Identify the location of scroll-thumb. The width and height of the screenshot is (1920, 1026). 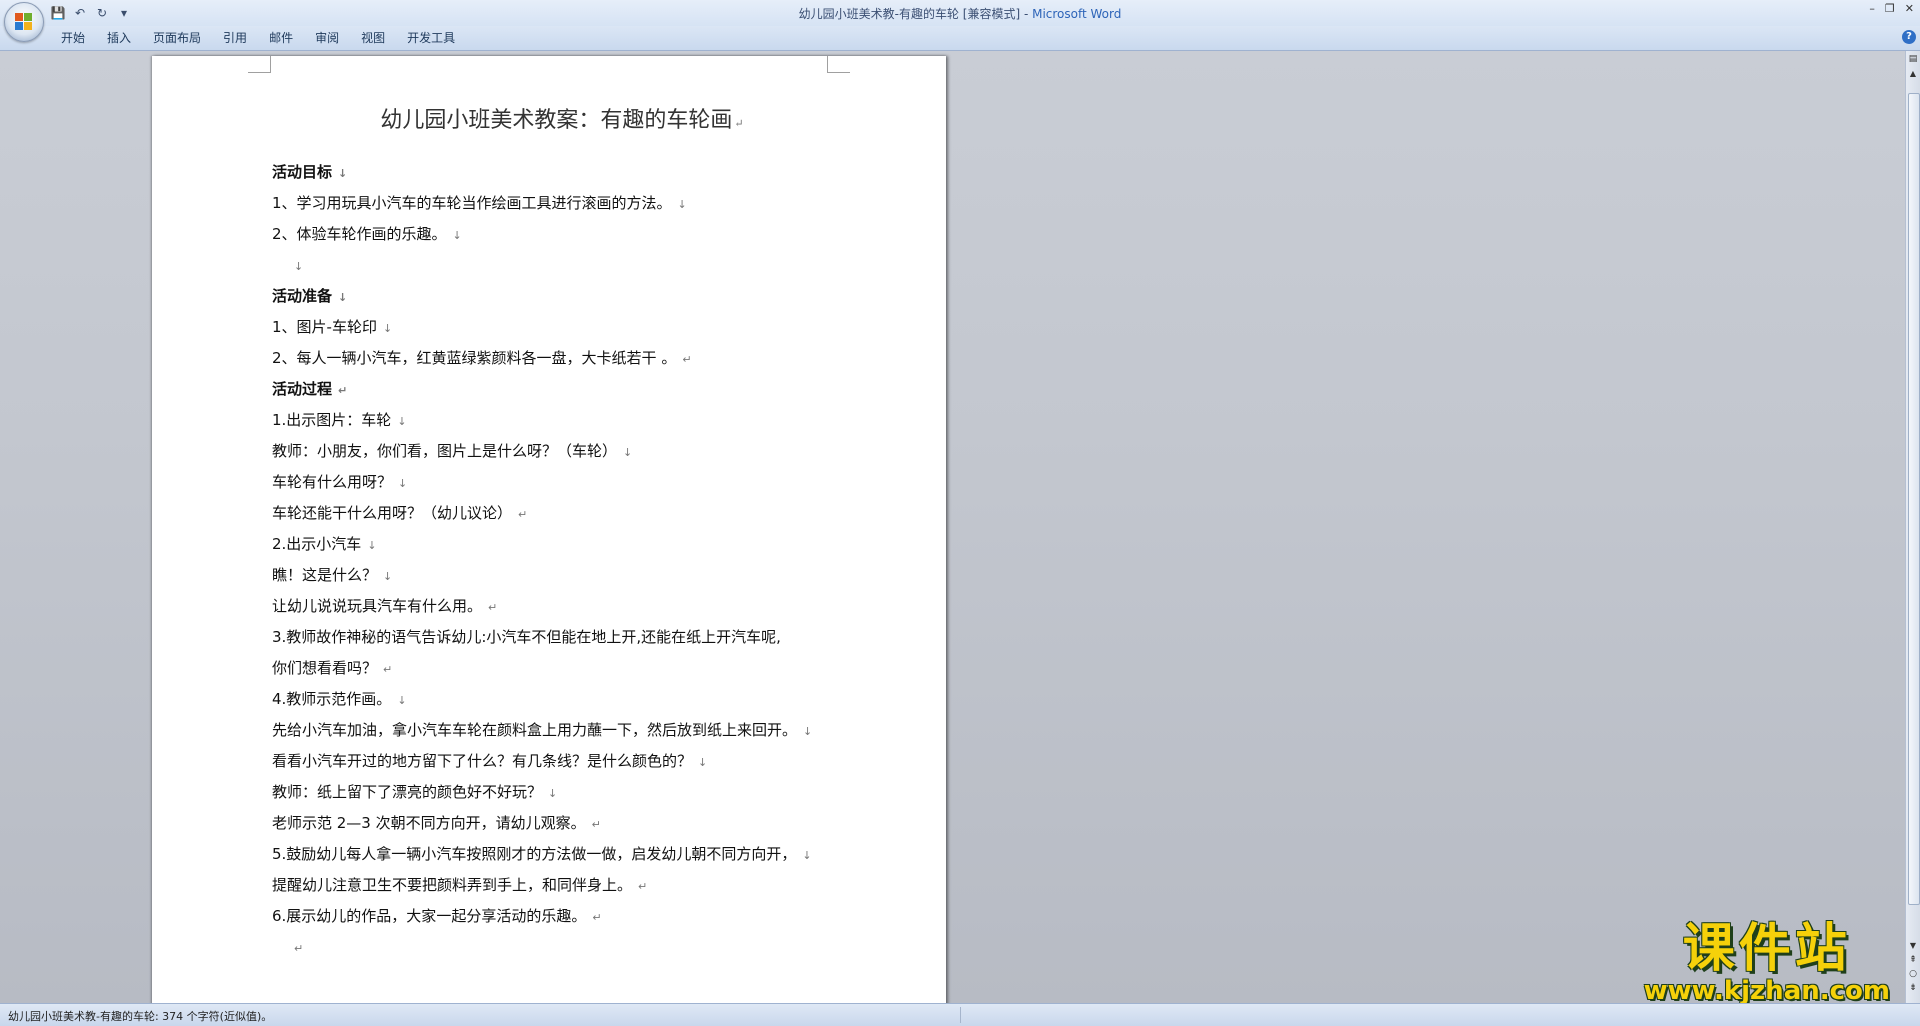
(1914, 499).